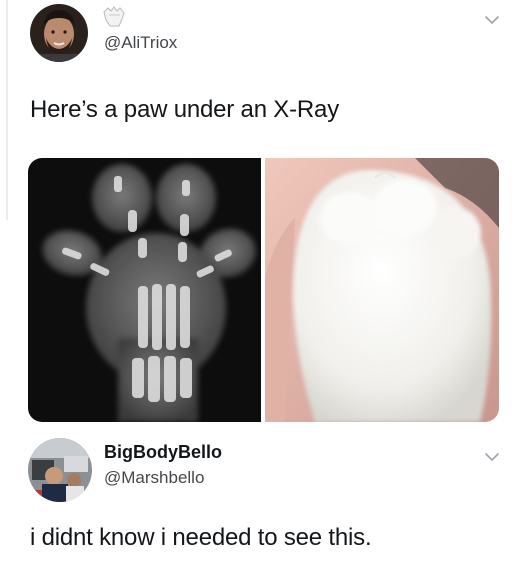 This screenshot has width=526, height=571. What do you see at coordinates (115, 17) in the screenshot?
I see `fist-emoji-icon` at bounding box center [115, 17].